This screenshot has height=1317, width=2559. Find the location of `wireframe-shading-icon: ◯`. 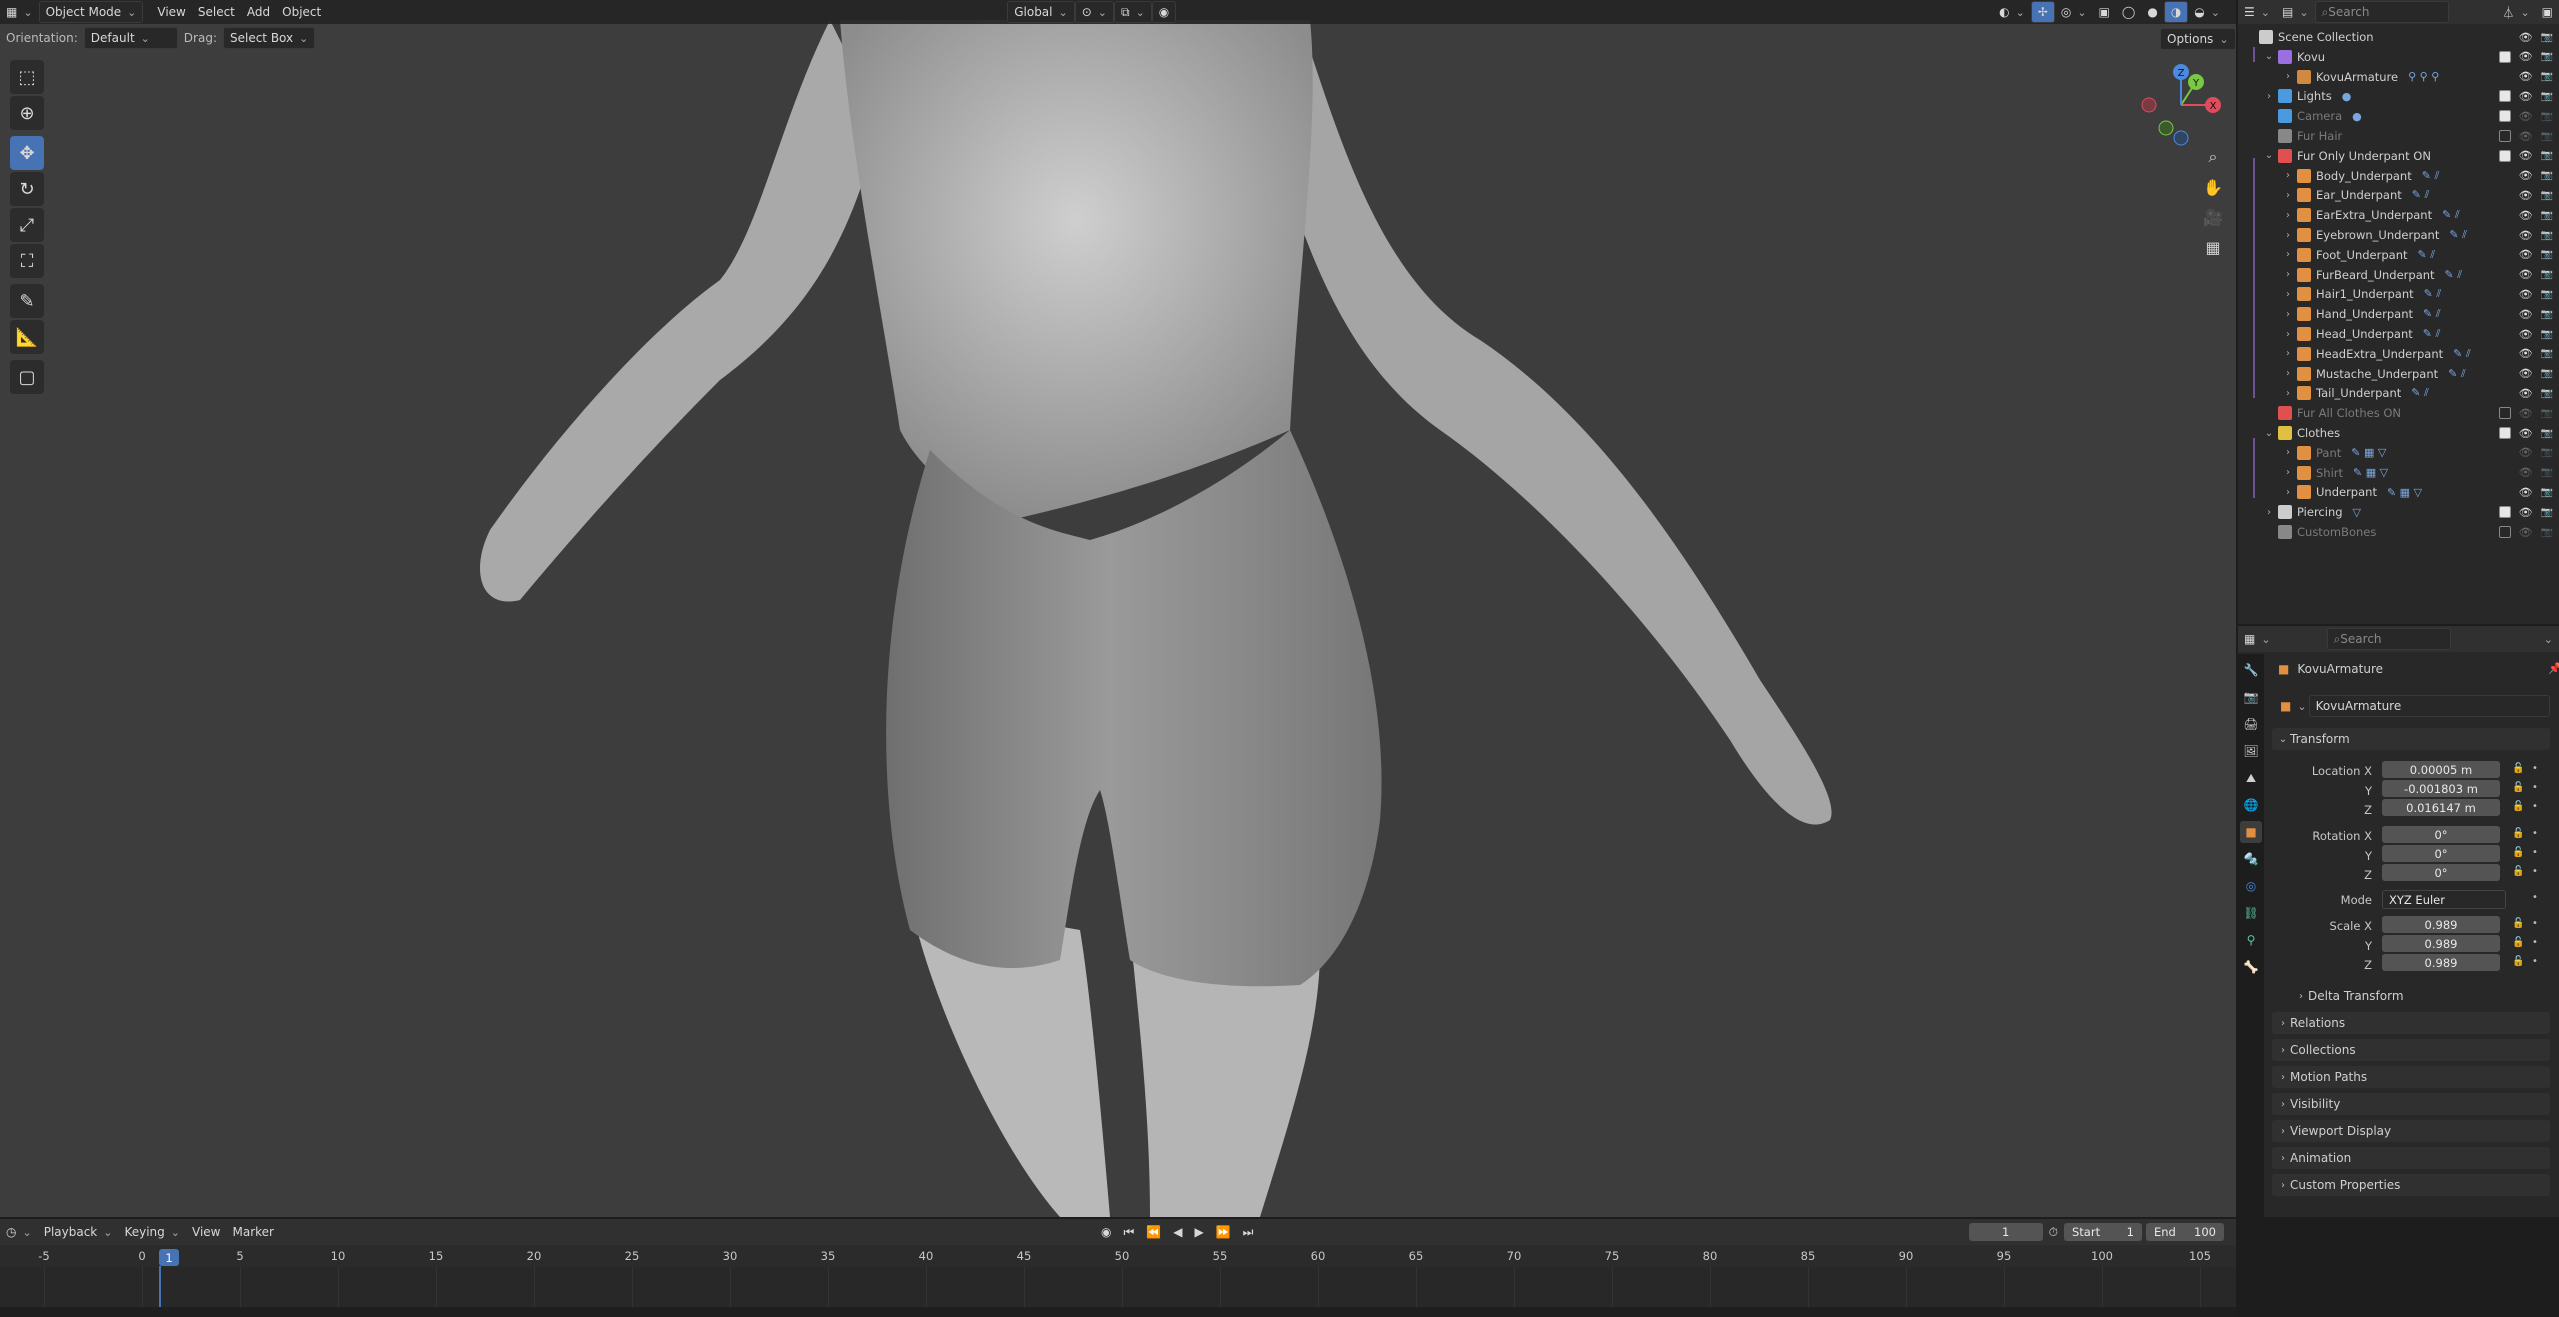

wireframe-shading-icon: ◯ is located at coordinates (2128, 12).